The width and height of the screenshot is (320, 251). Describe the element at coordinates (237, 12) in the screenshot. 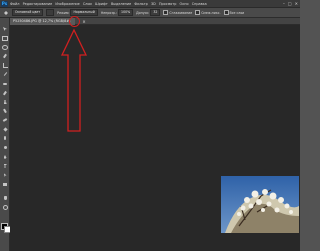

I see `all-layers-label: Все слои` at that location.